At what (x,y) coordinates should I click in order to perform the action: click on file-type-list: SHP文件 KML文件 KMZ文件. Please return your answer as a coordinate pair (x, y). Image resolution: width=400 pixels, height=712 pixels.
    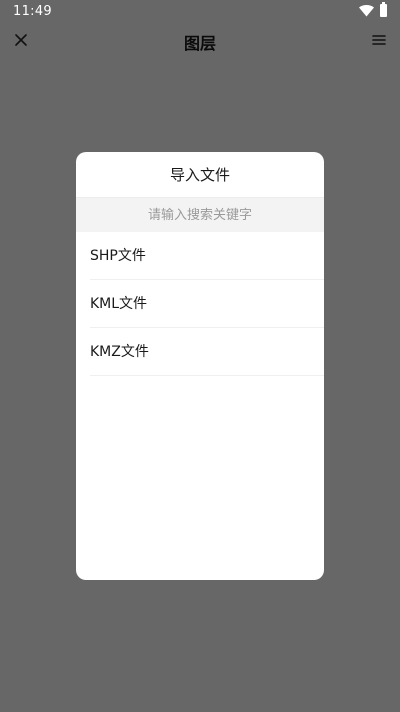
    Looking at the image, I should click on (207, 304).